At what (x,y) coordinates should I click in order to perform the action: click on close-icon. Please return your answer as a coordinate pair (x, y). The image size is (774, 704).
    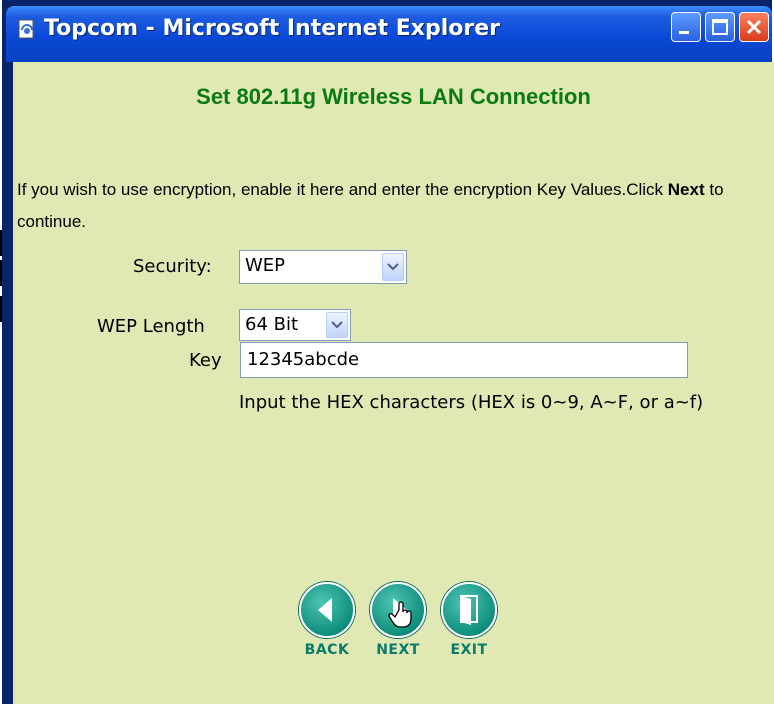
    Looking at the image, I should click on (754, 27).